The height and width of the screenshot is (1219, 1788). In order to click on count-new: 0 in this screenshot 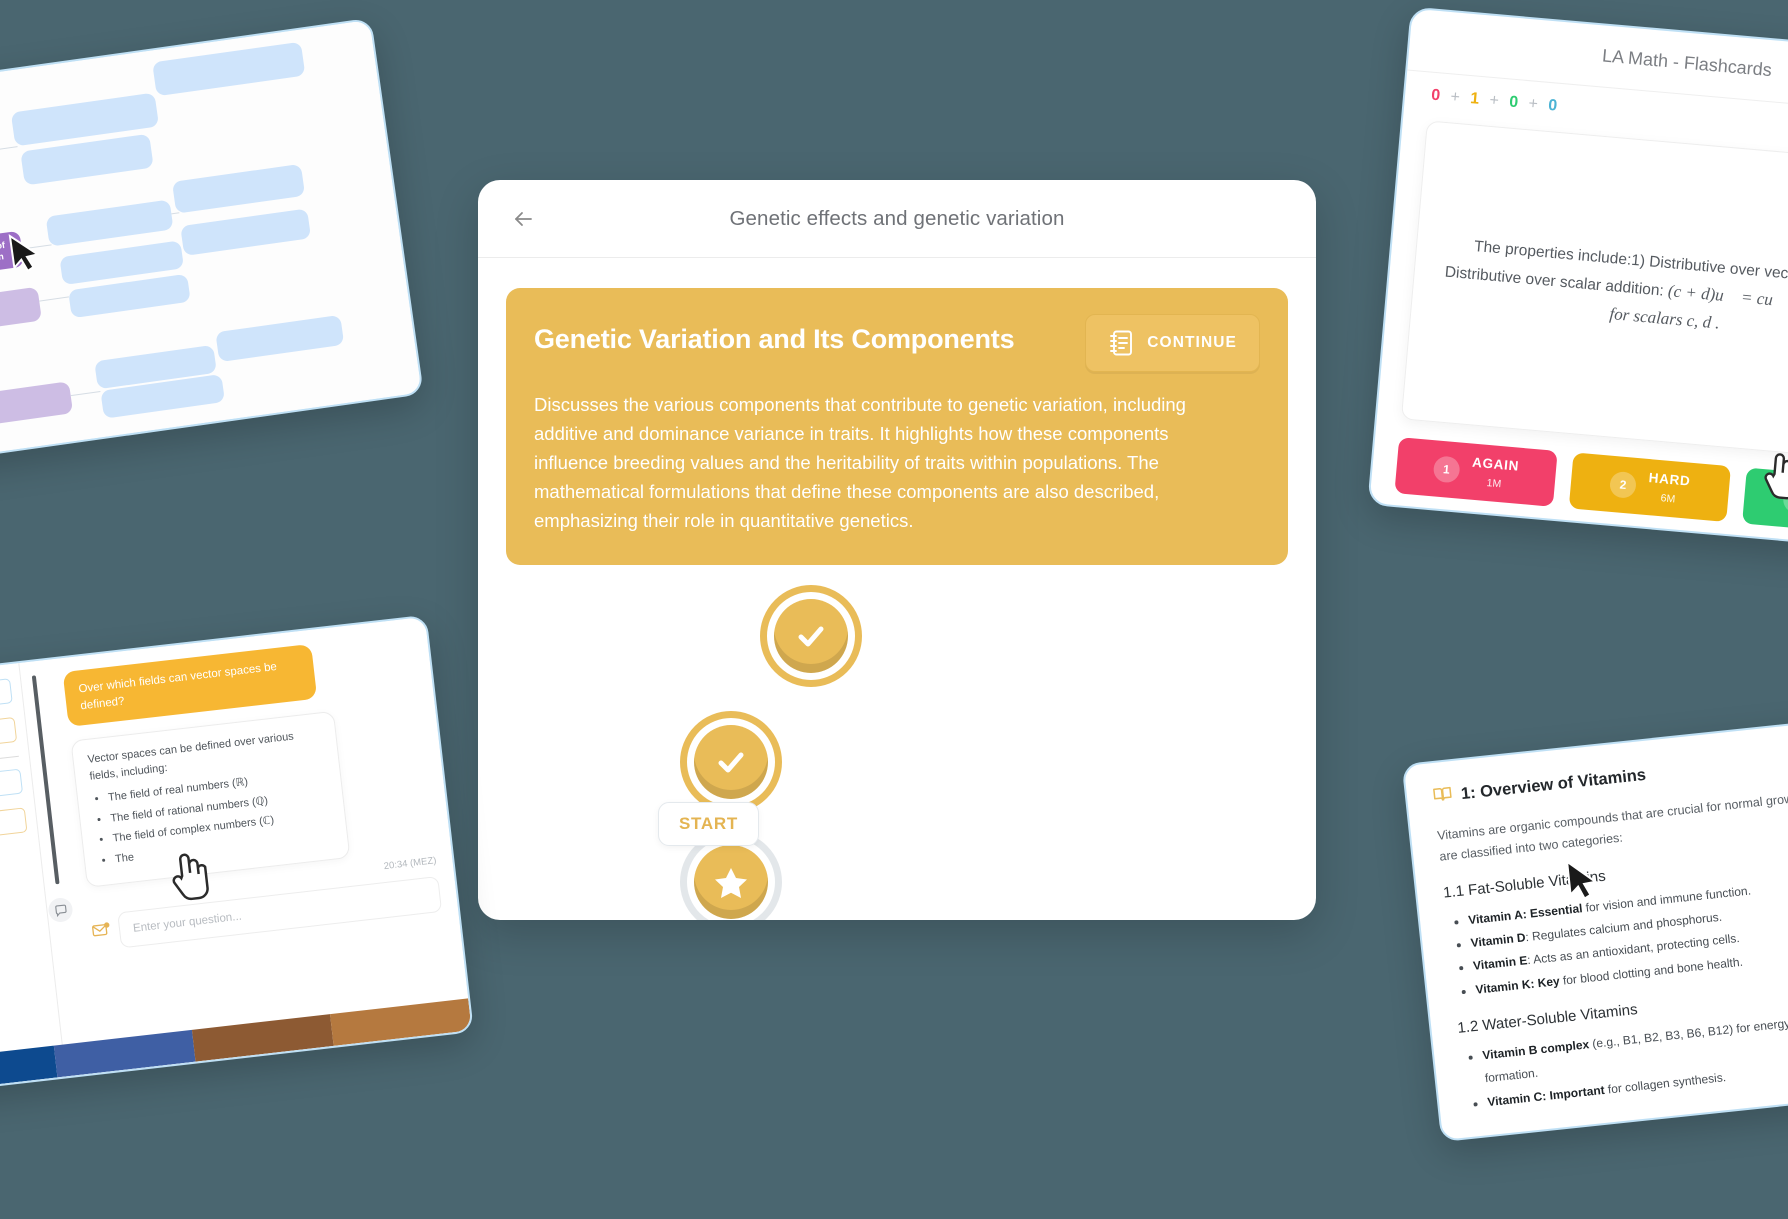, I will do `click(1436, 95)`.